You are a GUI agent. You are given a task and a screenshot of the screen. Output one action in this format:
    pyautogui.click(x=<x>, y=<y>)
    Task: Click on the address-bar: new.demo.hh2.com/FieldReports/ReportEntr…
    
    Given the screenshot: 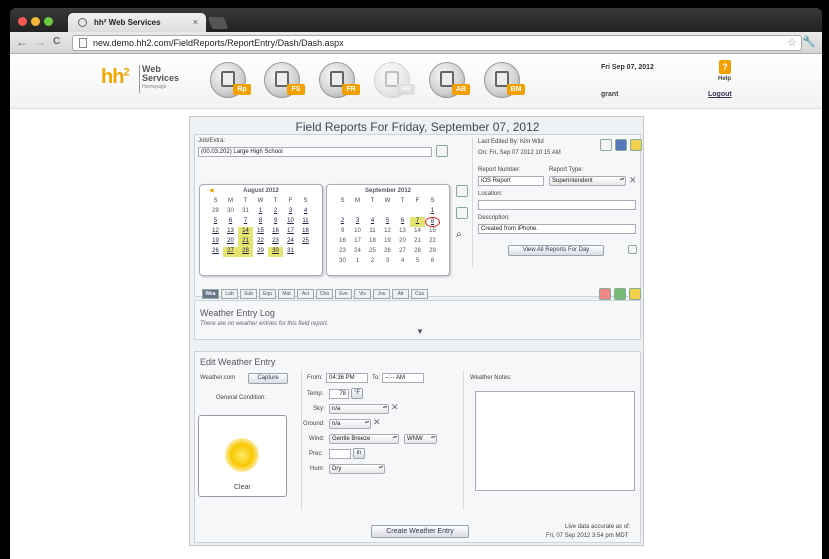 What is the action you would take?
    pyautogui.click(x=437, y=43)
    